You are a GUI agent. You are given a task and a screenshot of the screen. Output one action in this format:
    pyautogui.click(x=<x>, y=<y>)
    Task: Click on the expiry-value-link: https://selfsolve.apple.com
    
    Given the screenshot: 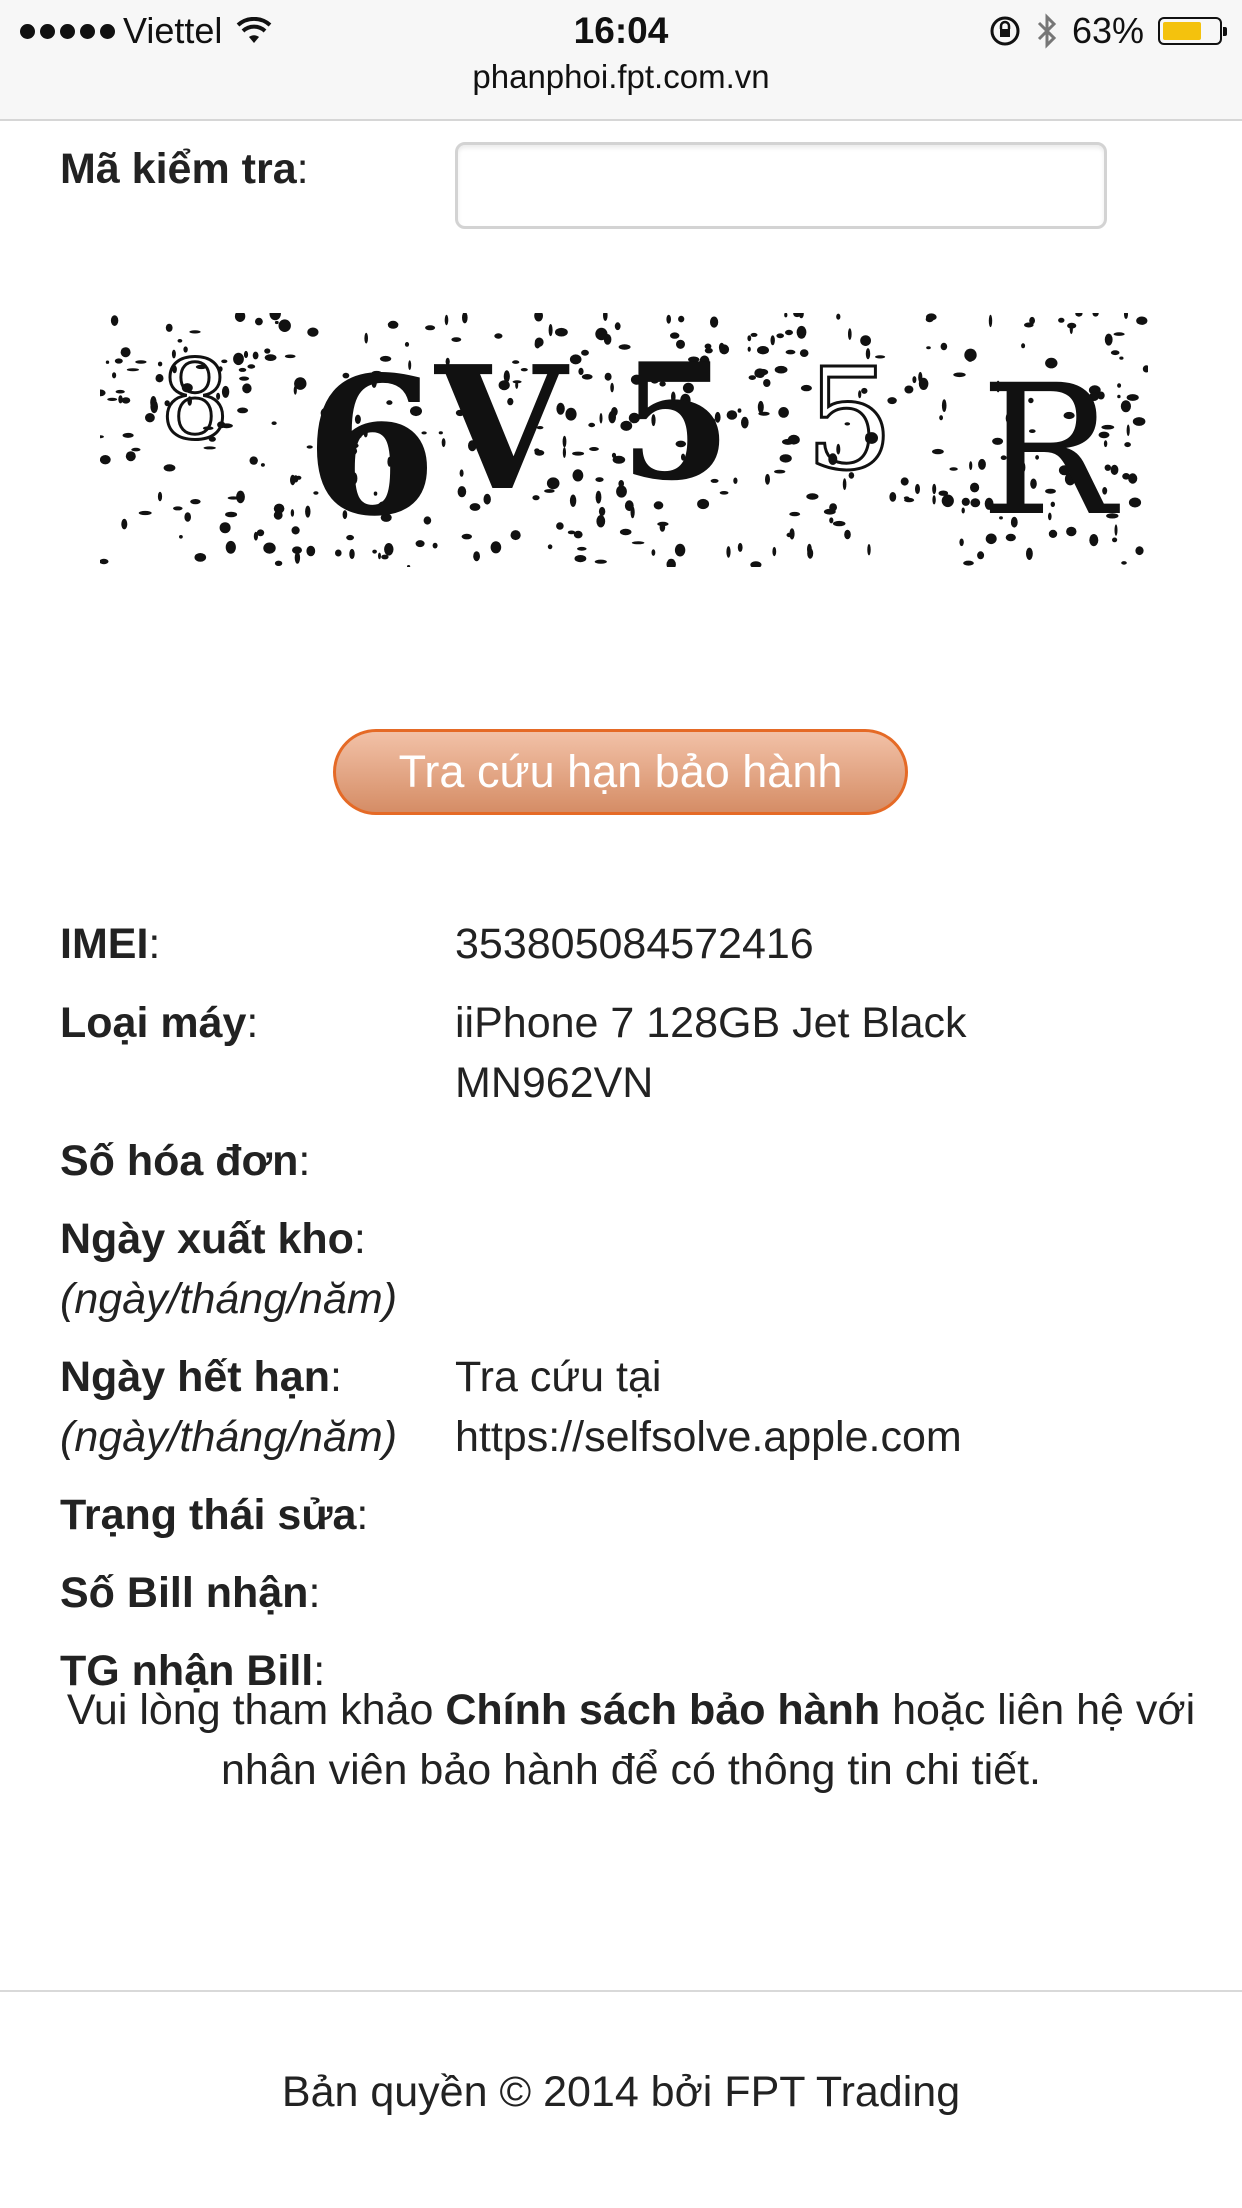 What is the action you would take?
    pyautogui.click(x=708, y=1437)
    